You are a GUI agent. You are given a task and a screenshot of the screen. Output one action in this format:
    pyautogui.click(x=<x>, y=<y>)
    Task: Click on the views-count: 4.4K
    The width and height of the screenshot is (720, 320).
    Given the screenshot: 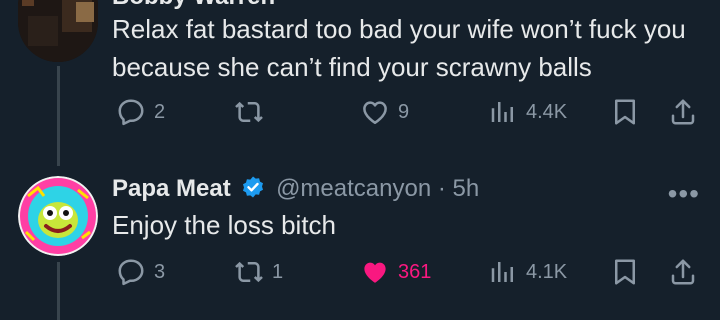 What is the action you would take?
    pyautogui.click(x=547, y=111)
    